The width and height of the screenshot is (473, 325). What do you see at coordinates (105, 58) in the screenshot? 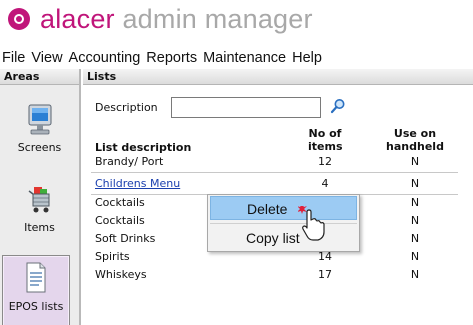
I see `menu-accounting: Accounting` at bounding box center [105, 58].